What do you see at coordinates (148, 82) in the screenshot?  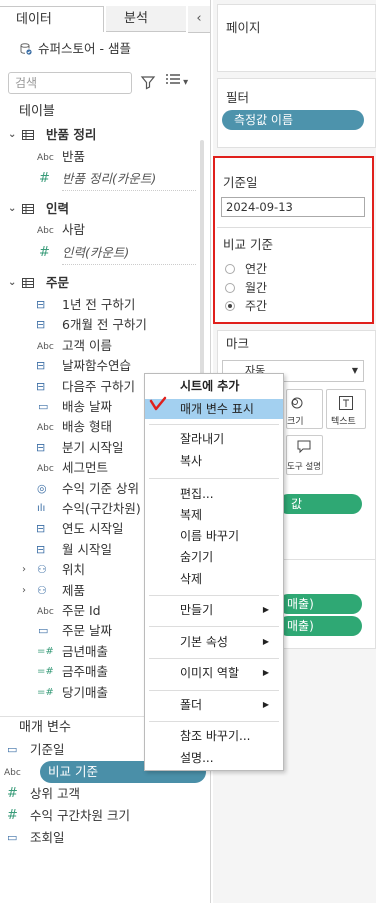 I see `filter-icon` at bounding box center [148, 82].